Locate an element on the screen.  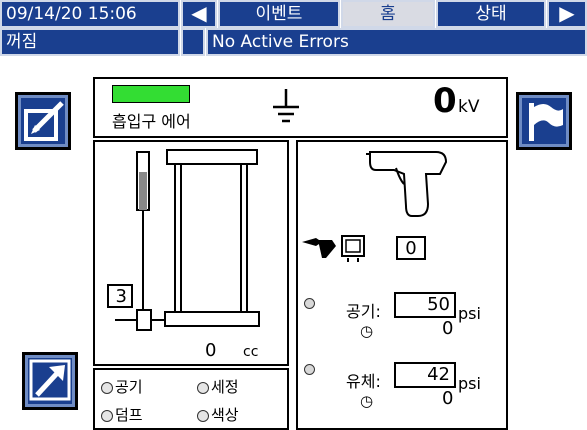
mode-panel: 공기 세정 덤프 색상 is located at coordinates (191, 399).